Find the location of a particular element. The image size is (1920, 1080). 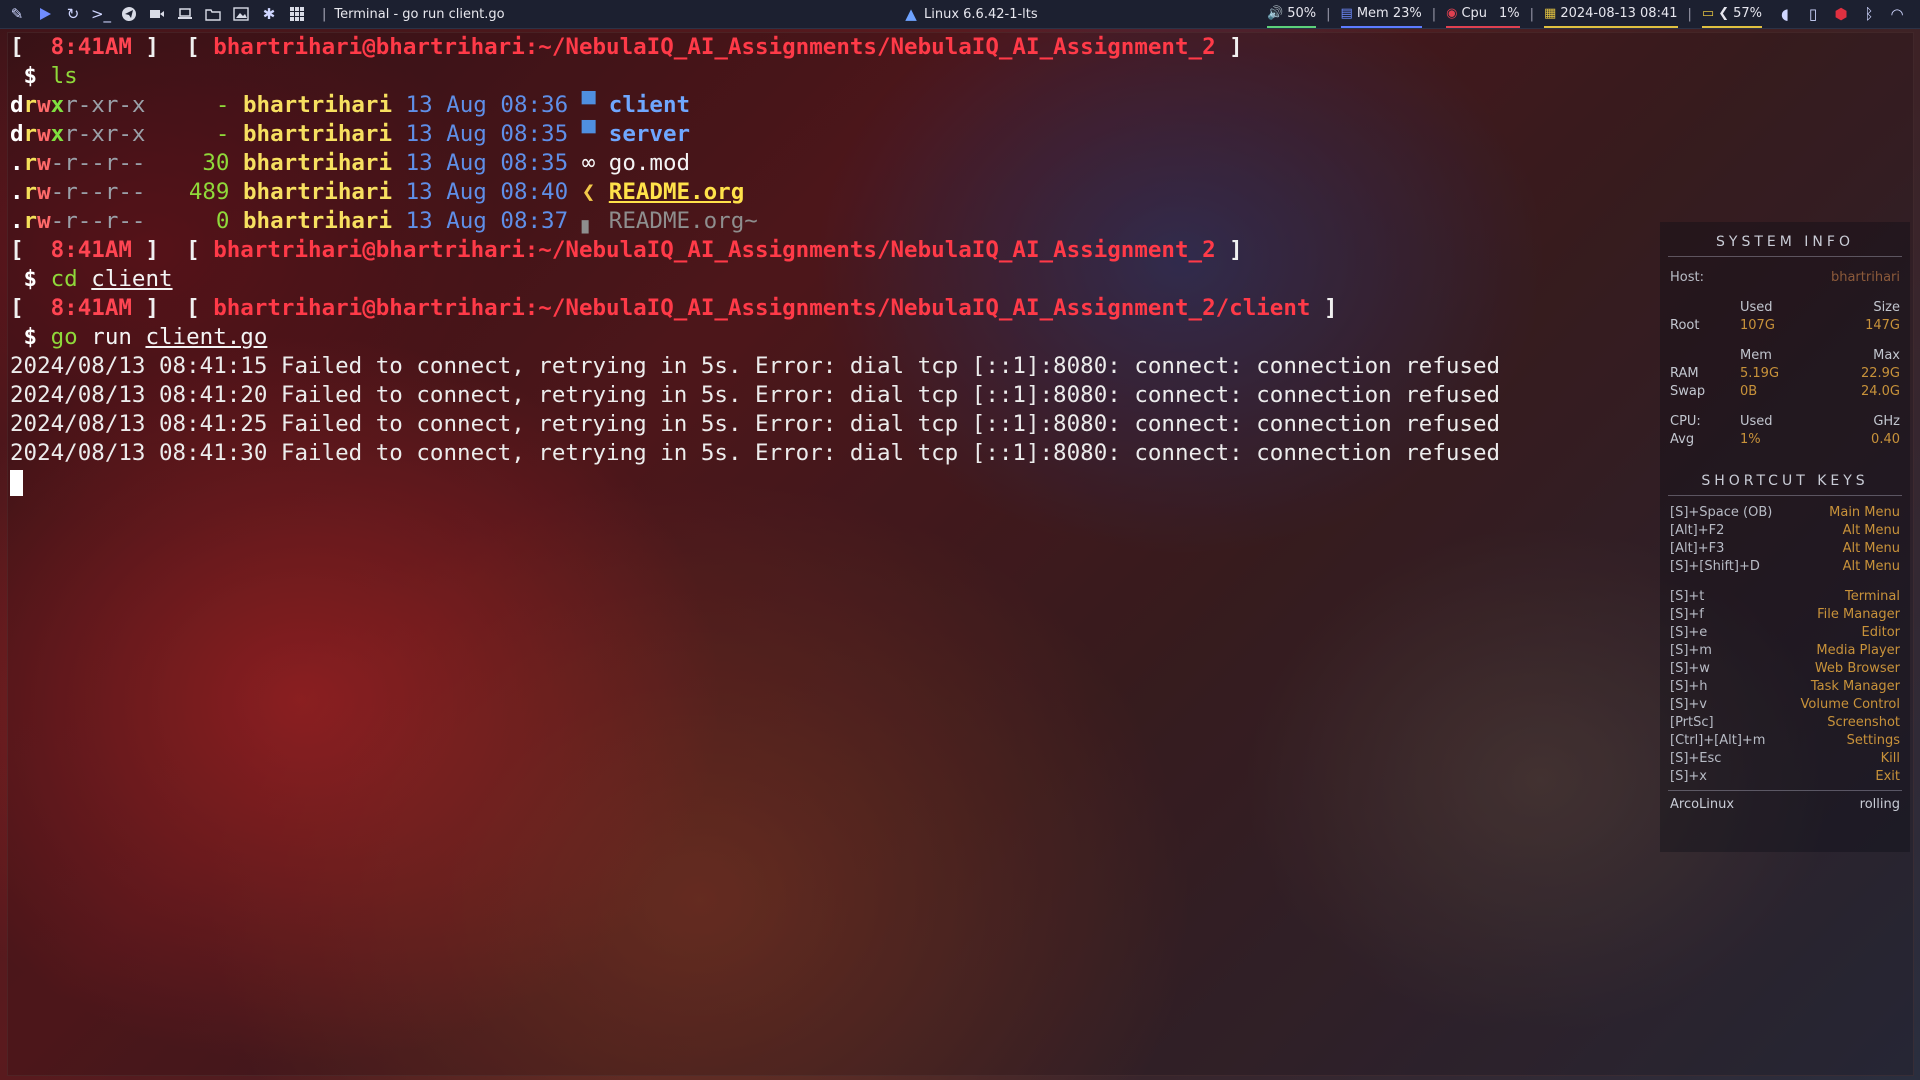

terminal-prompt-icon: >_ is located at coordinates (101, 14).